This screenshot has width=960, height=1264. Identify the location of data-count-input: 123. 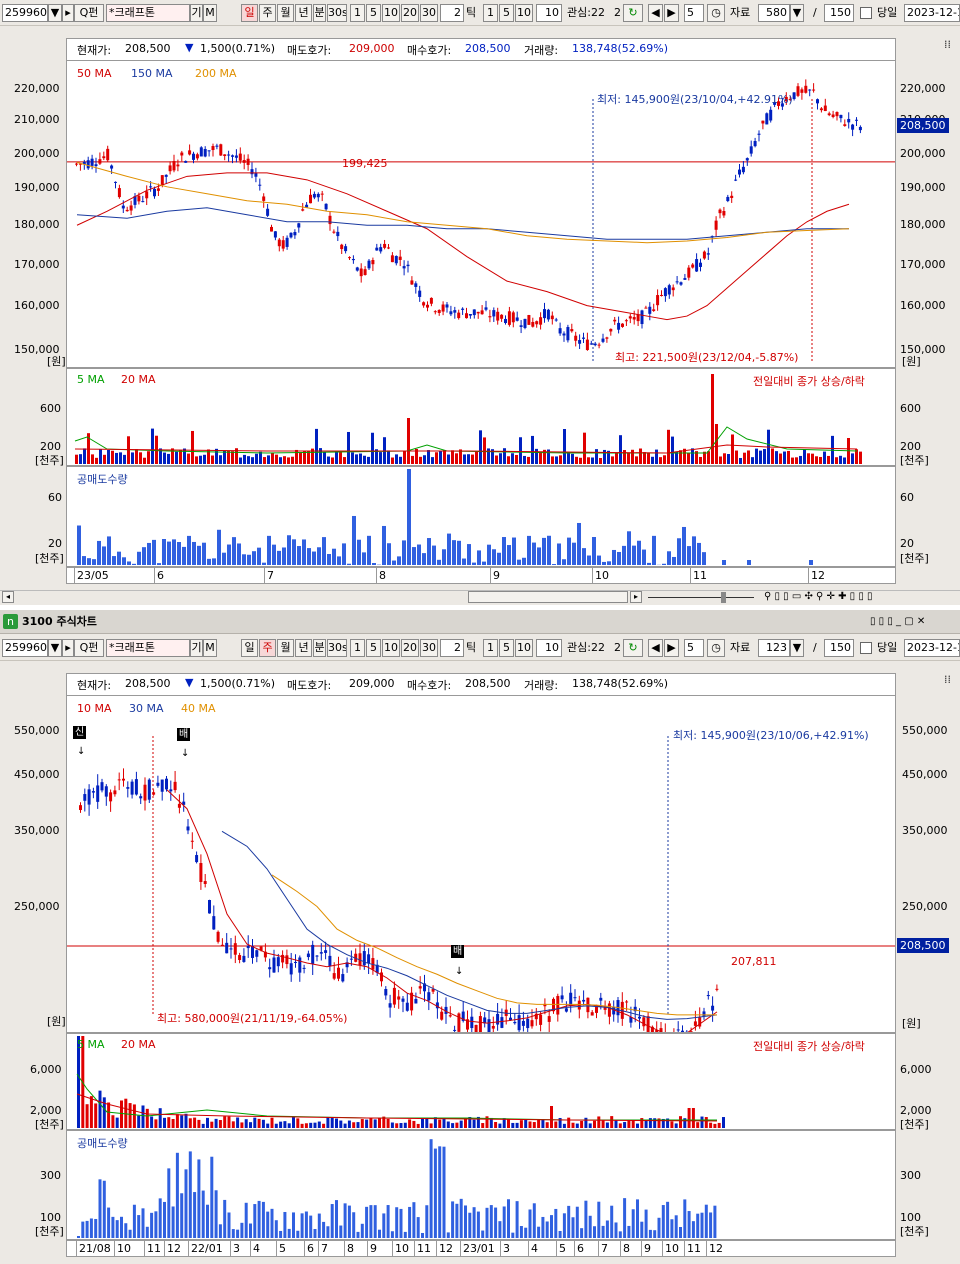
(774, 648).